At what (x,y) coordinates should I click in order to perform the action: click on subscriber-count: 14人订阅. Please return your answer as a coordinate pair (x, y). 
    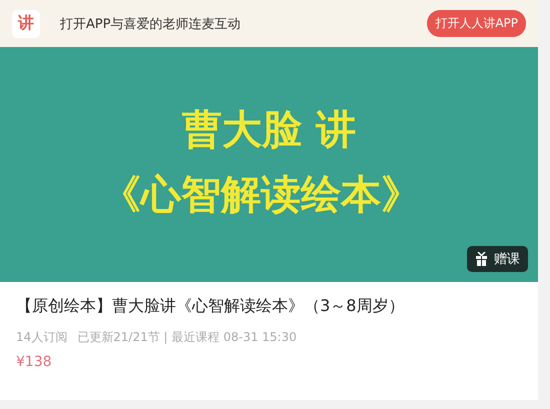
    Looking at the image, I should click on (42, 337).